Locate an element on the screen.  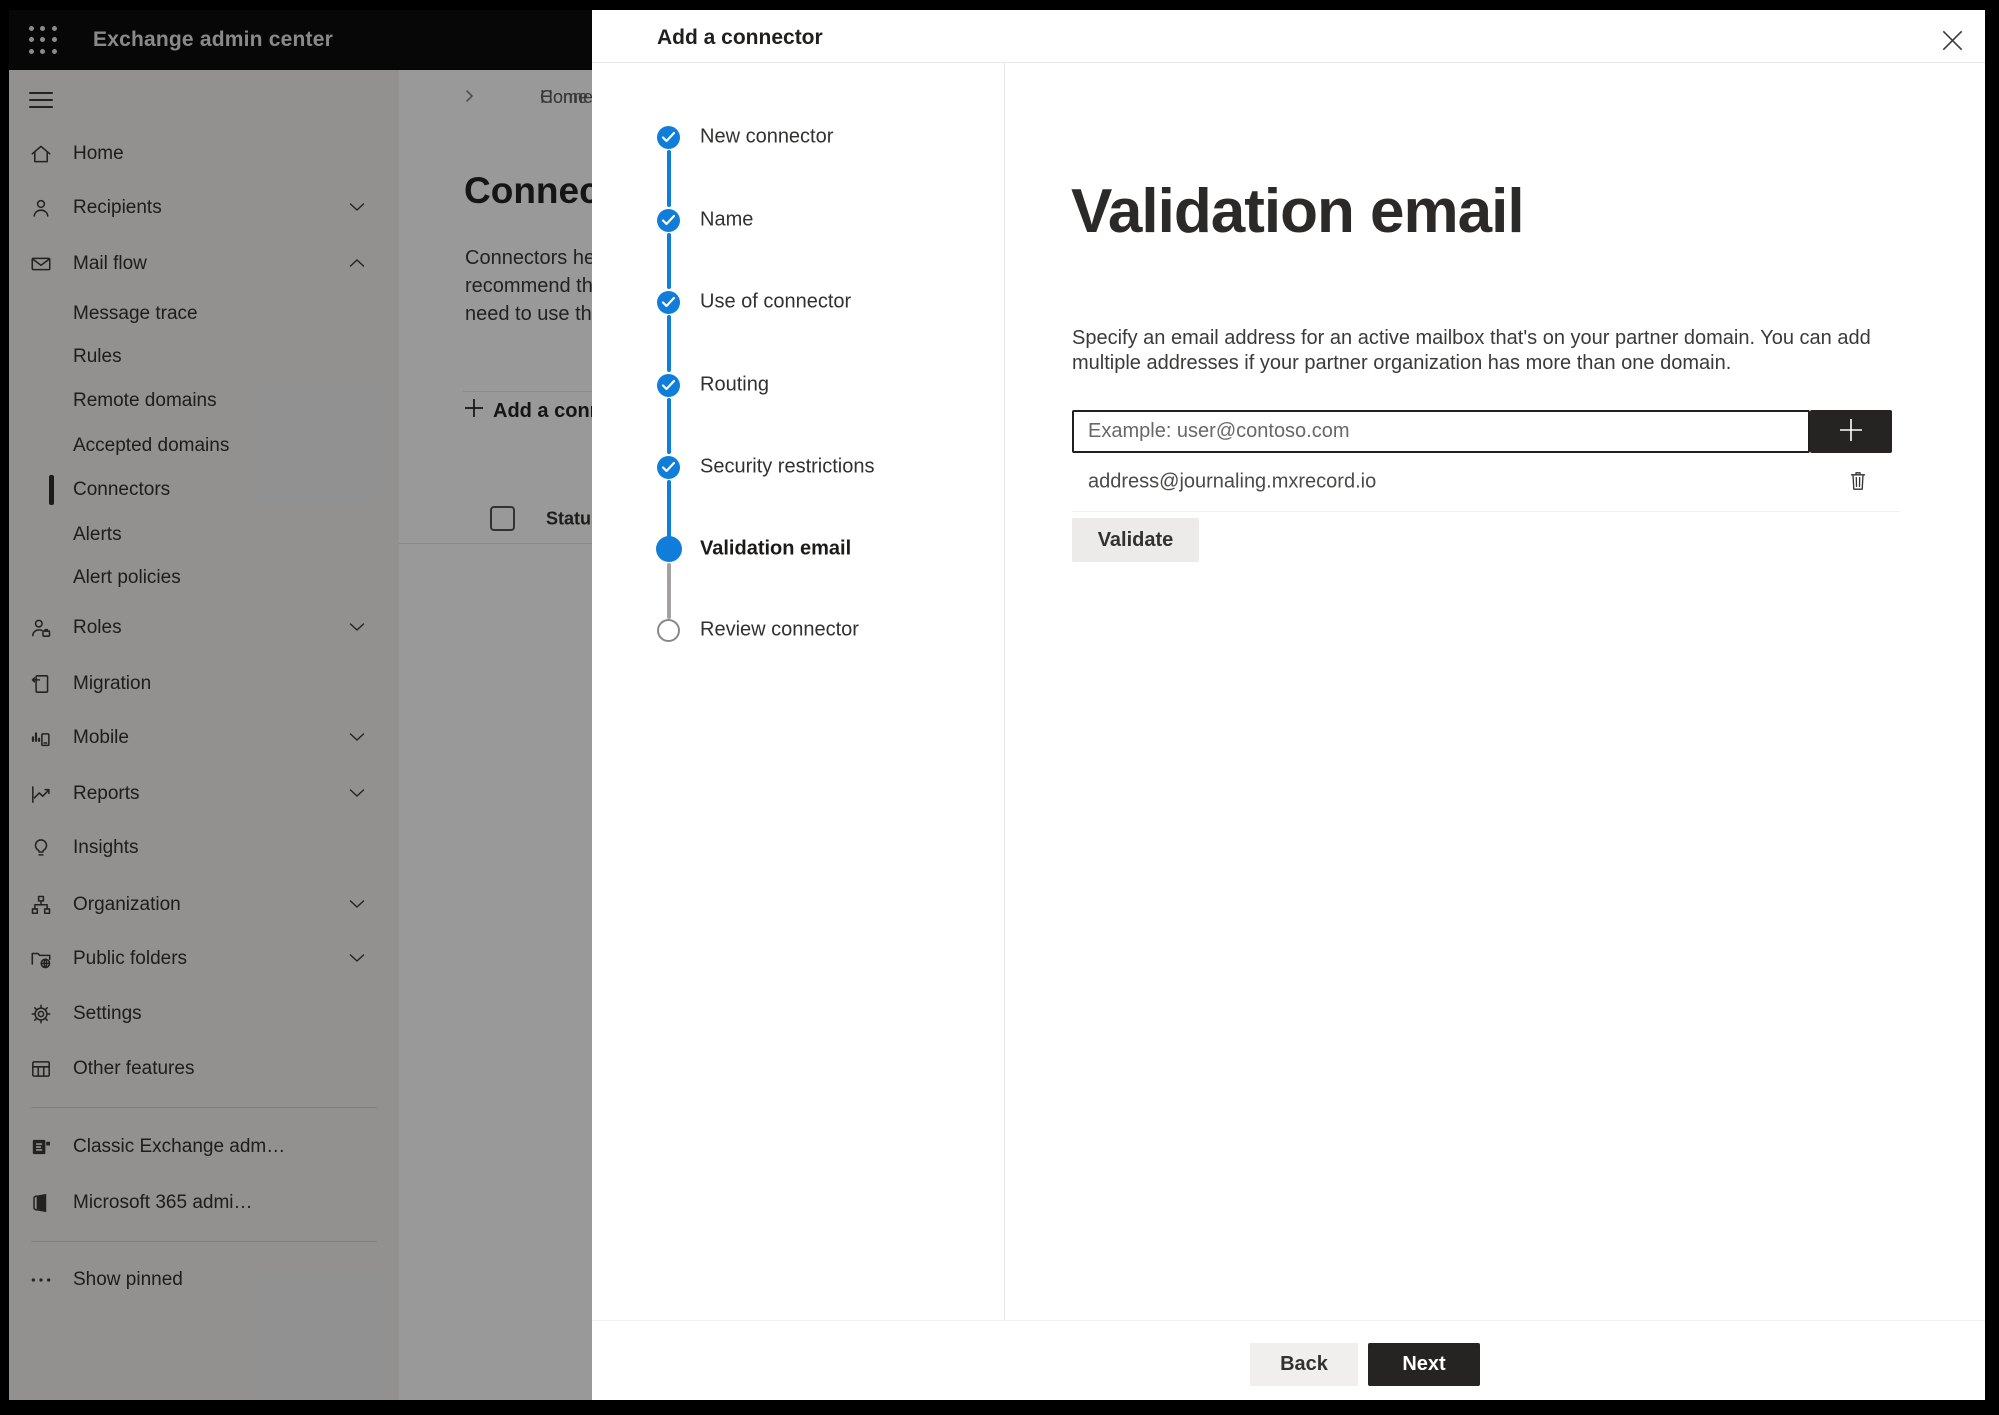
step-routing: Routing is located at coordinates (734, 385).